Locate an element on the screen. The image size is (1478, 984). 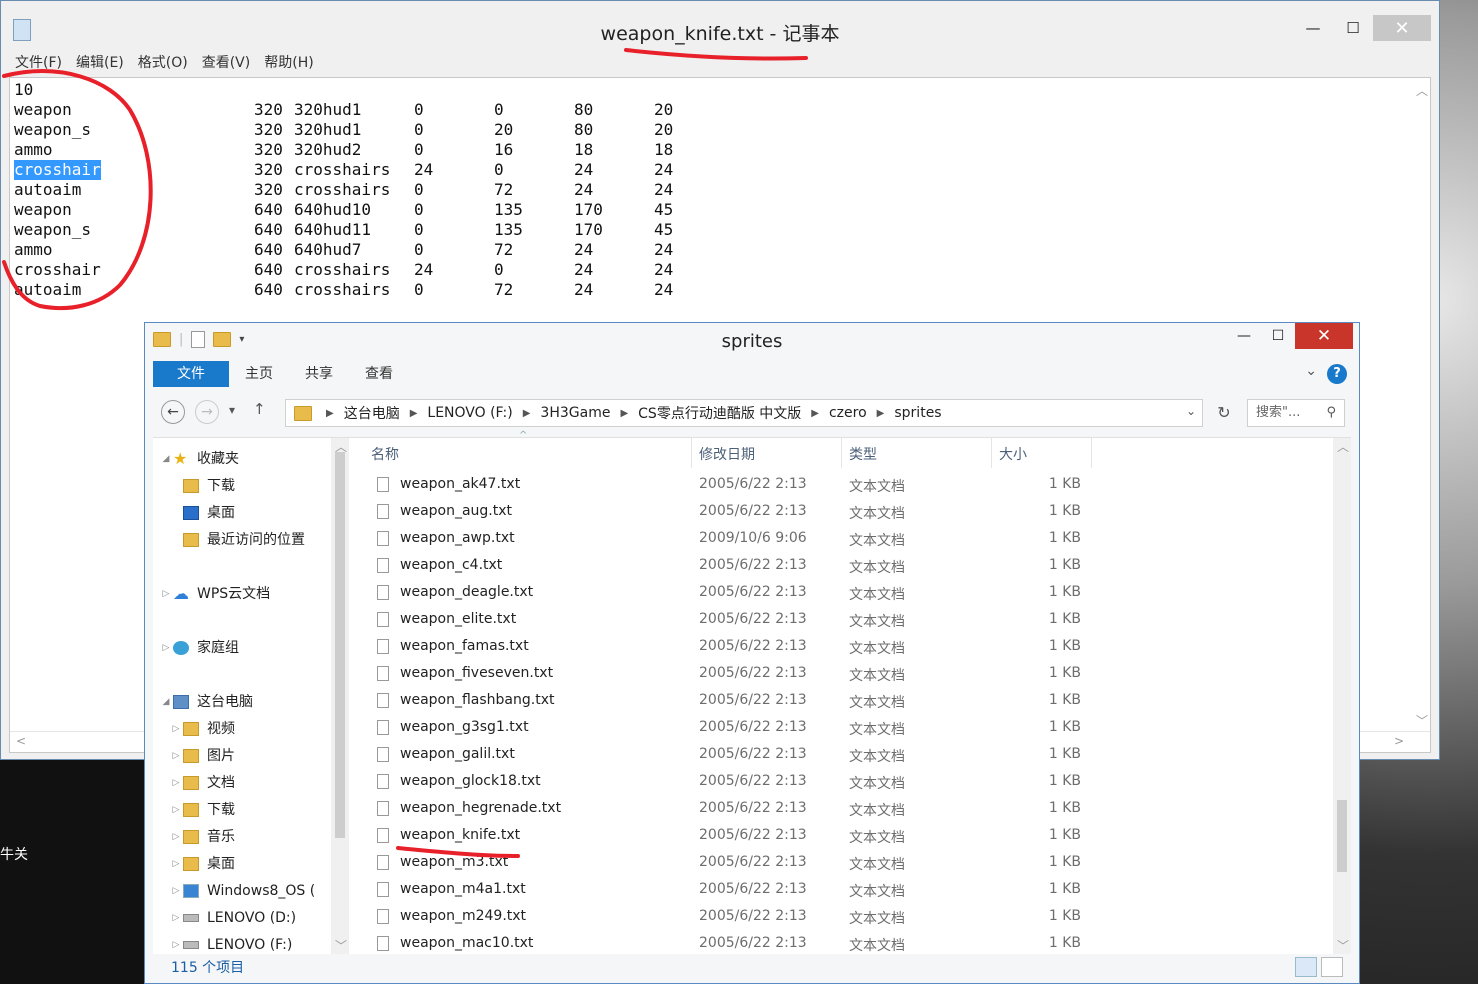
column-header-name: 名称 is located at coordinates (385, 454).